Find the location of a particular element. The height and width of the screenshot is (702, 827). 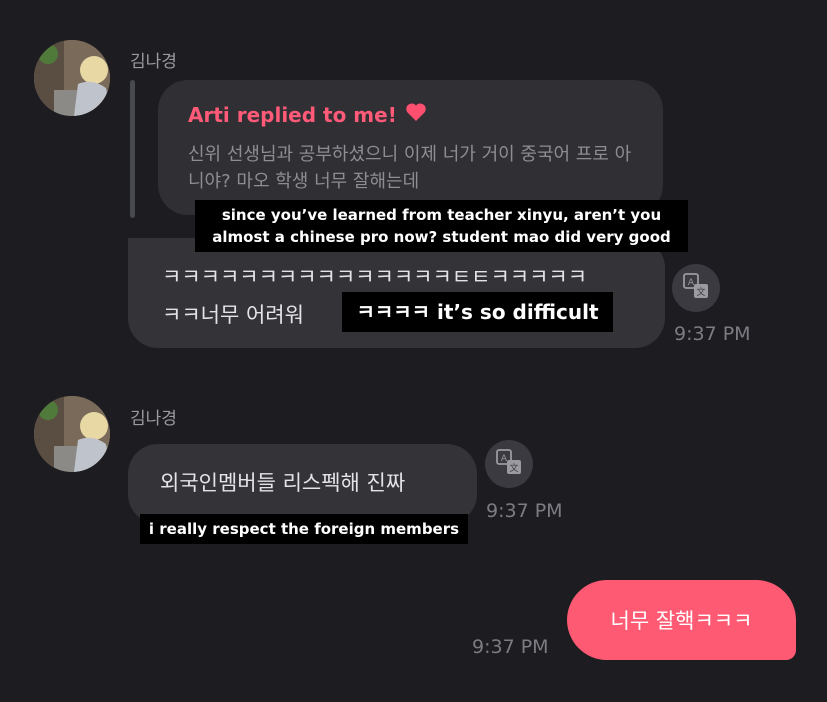

reply-title-row: Arti replied to me! is located at coordinates (410, 114).